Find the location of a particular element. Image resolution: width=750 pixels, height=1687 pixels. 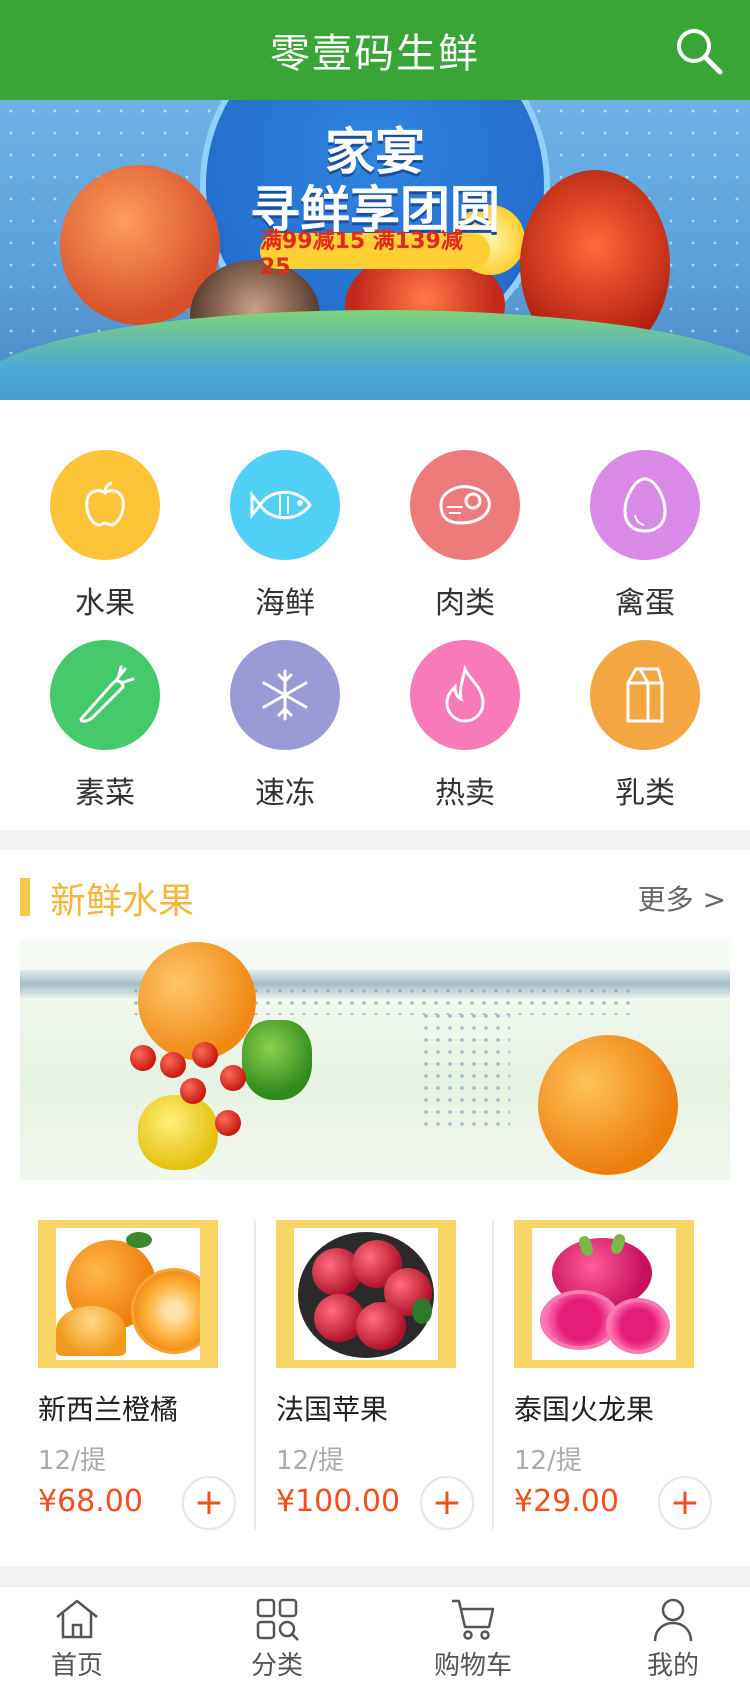

product-name: 新西兰橙橘 is located at coordinates (108, 1409).